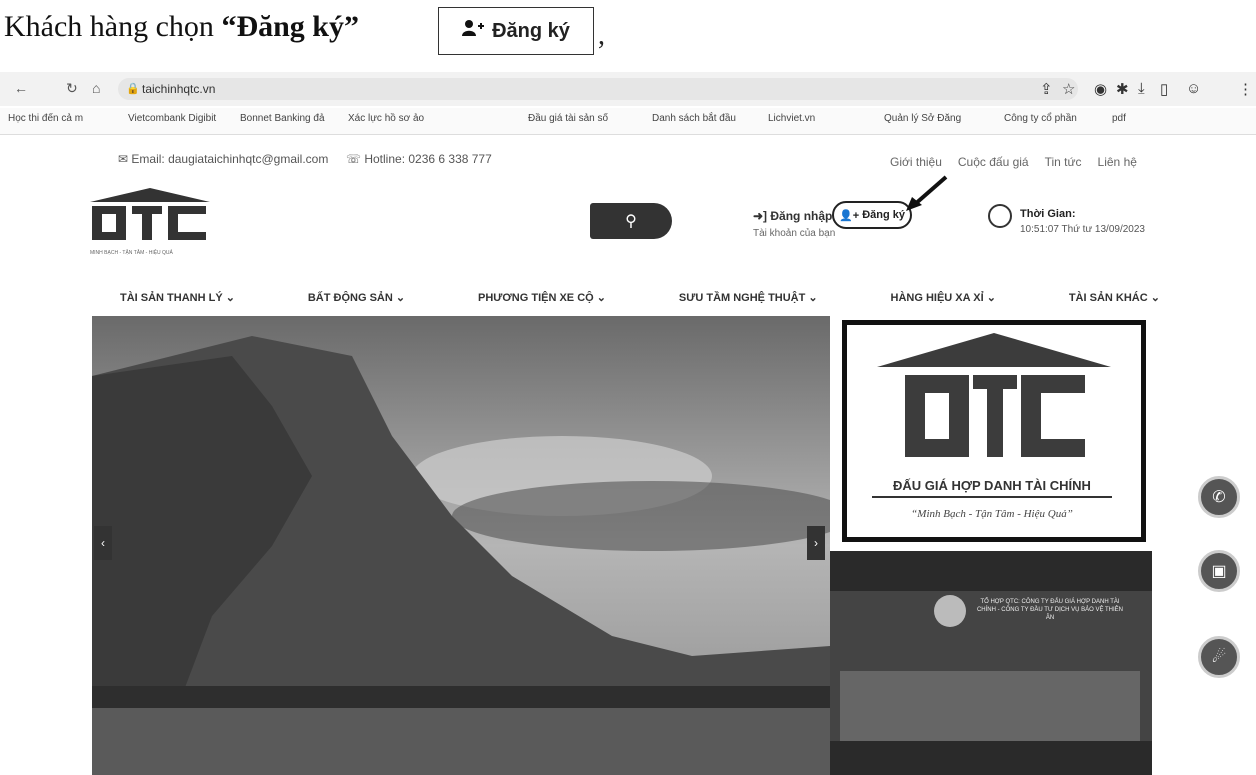  I want to click on caption-text: Khách hàng chọn, so click(113, 26).